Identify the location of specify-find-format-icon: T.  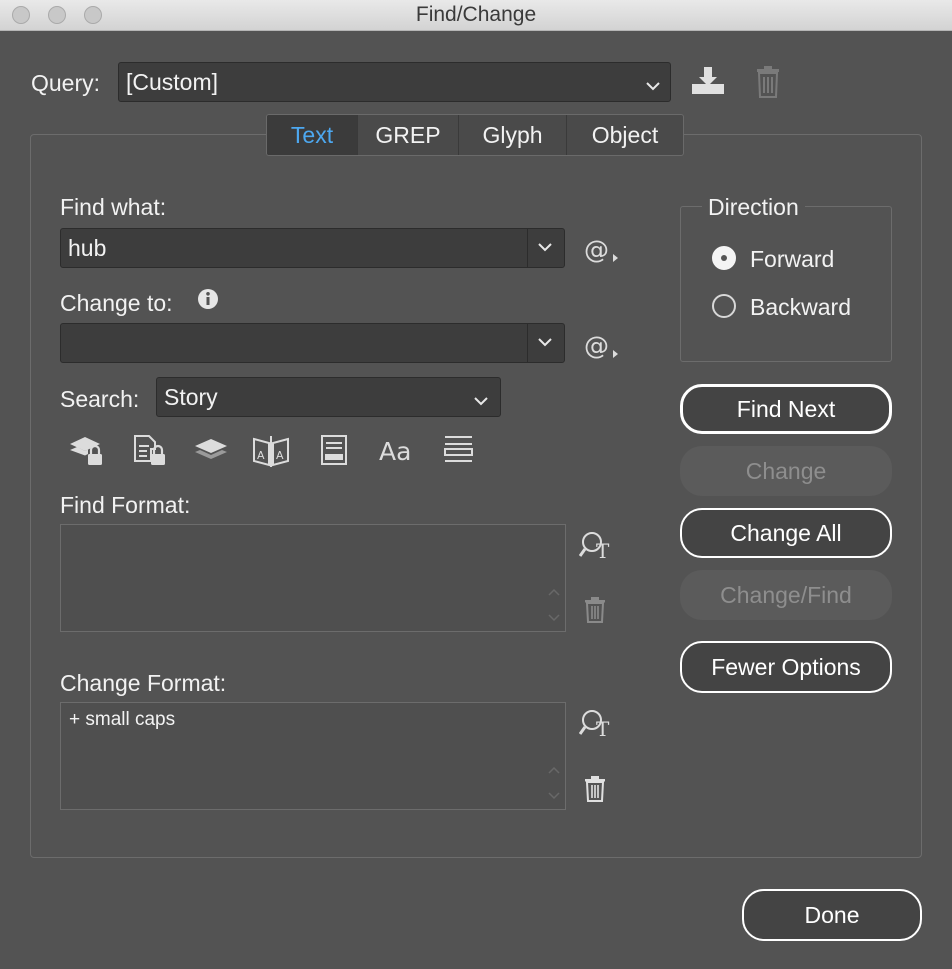
(595, 548).